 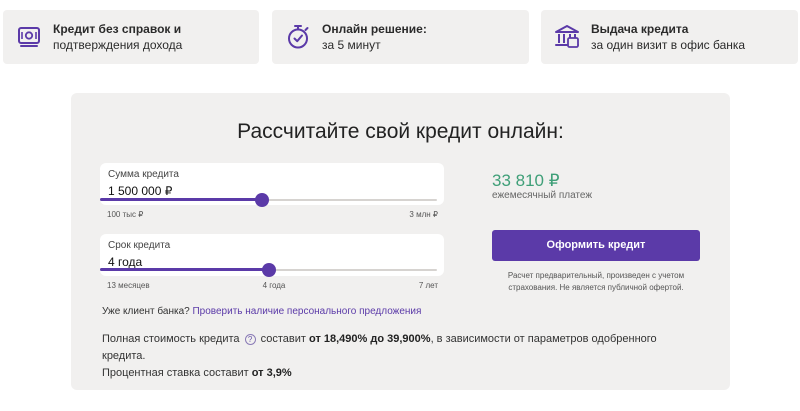 I want to click on feature-title: Выдача кредита, so click(x=640, y=29).